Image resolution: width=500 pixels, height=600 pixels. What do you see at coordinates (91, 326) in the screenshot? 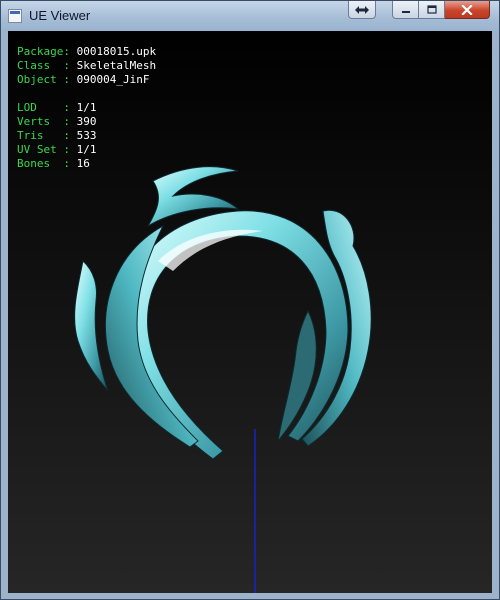
I see `mesh-left-flame` at bounding box center [91, 326].